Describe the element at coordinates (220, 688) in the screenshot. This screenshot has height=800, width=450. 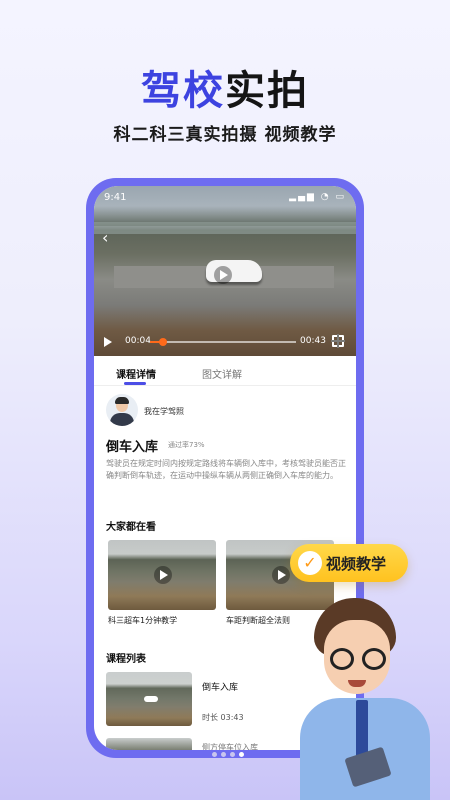
I see `list-title: 倒车入库` at that location.